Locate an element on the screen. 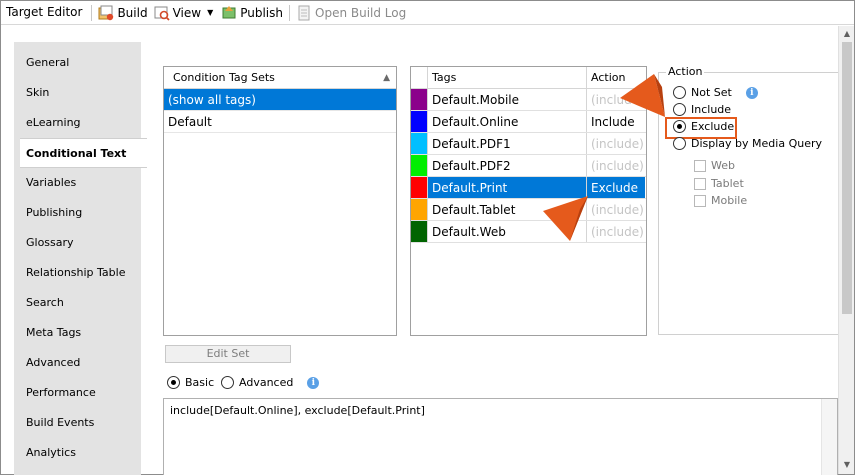  view-dropdown-icon: ▼ is located at coordinates (210, 12).